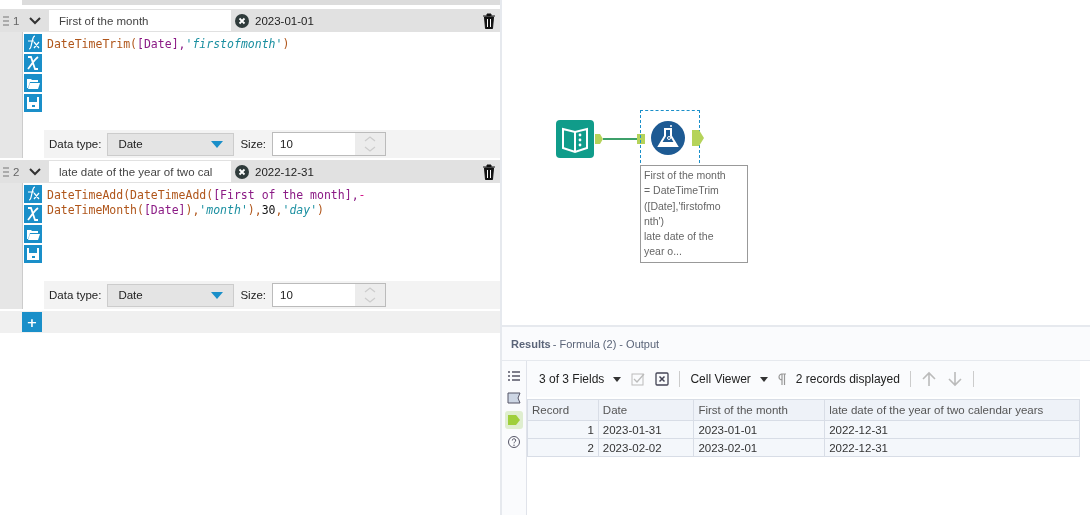 The image size is (1090, 515). Describe the element at coordinates (646, 410) in the screenshot. I see `column-header: Date` at that location.